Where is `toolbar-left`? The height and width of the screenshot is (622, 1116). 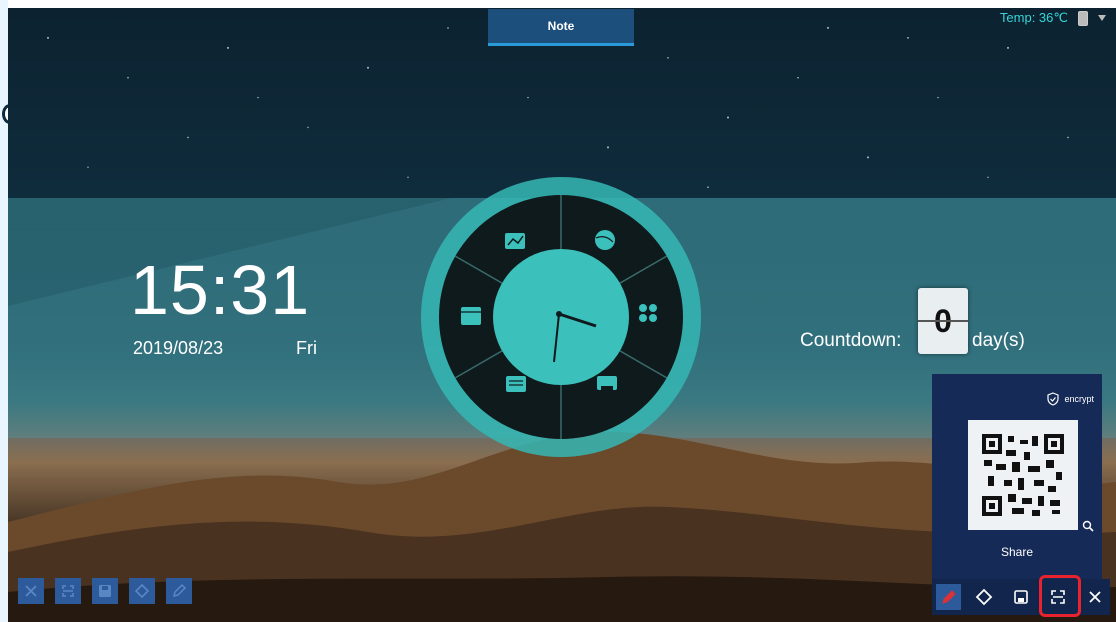
toolbar-left is located at coordinates (105, 591).